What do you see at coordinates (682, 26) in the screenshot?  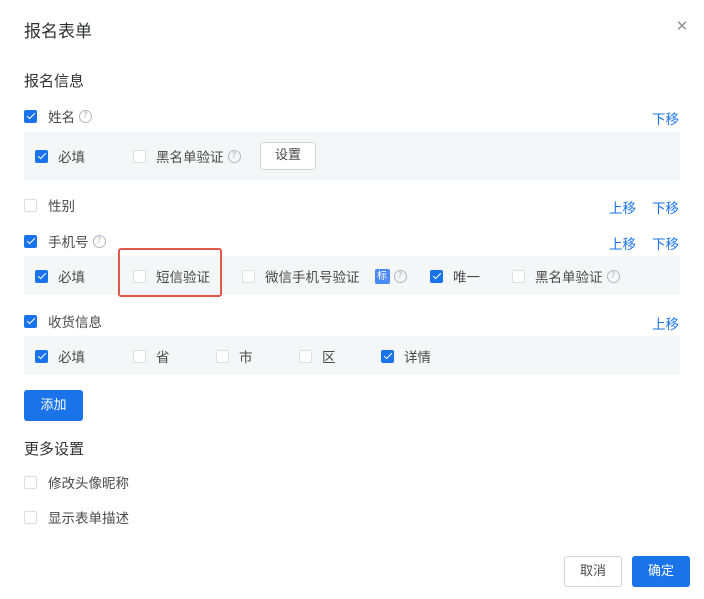 I see `close-icon: ✕` at bounding box center [682, 26].